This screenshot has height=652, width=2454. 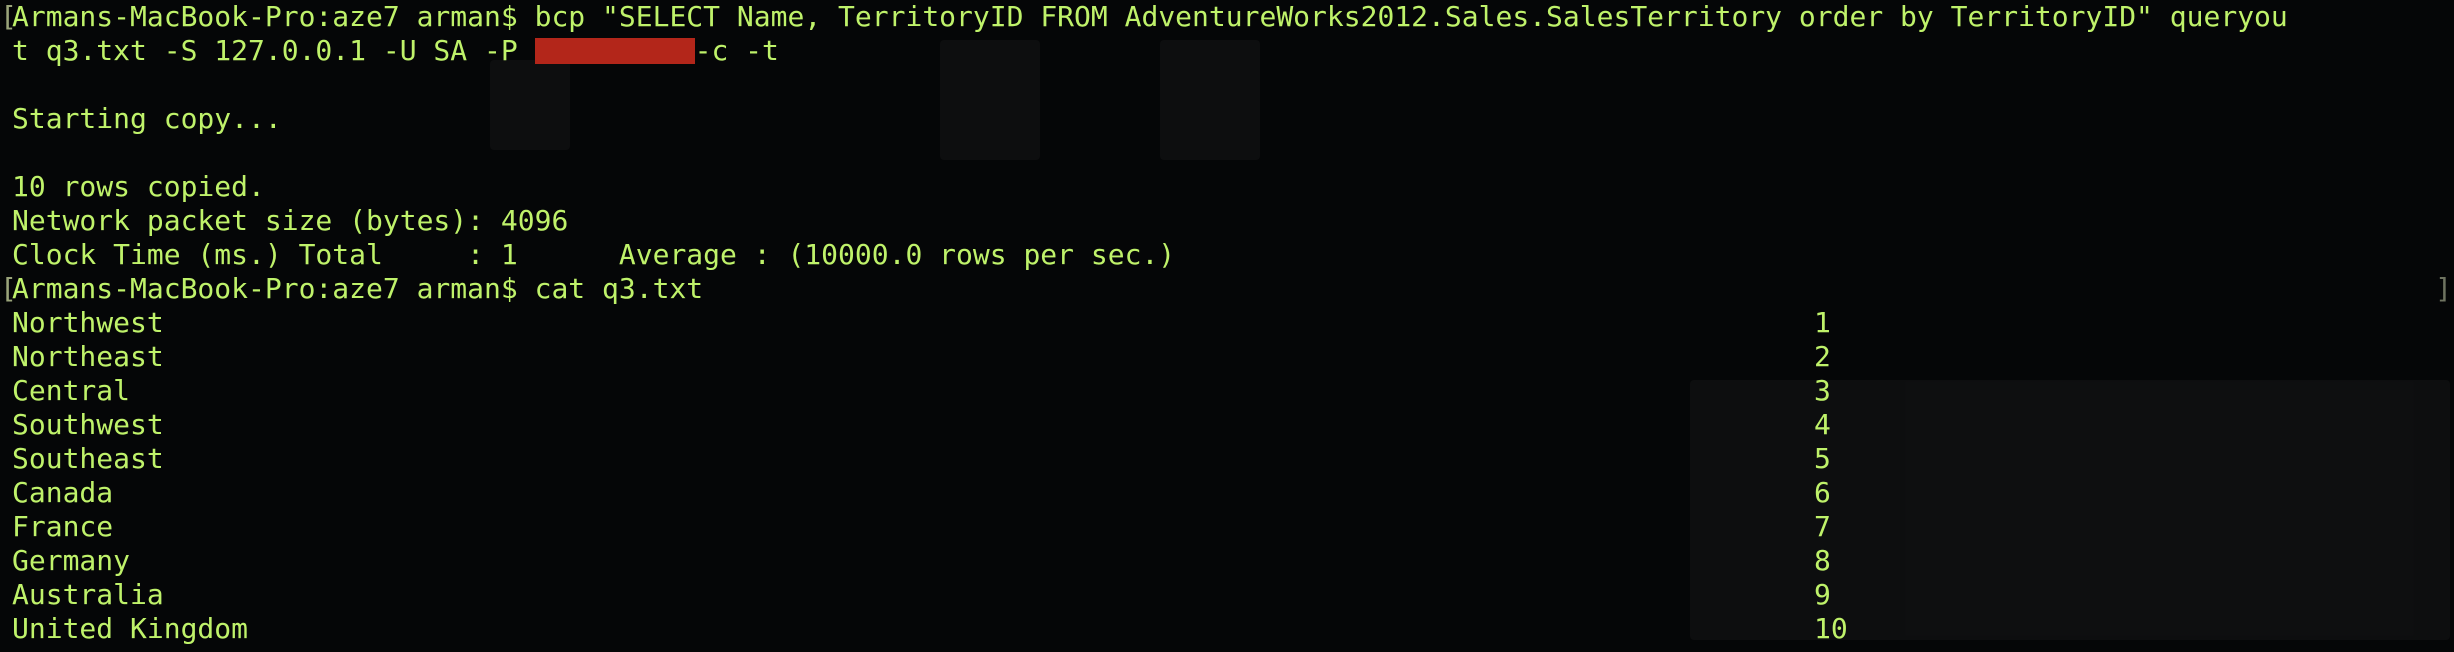 What do you see at coordinates (1822, 424) in the screenshot?
I see `territory-id: 4` at bounding box center [1822, 424].